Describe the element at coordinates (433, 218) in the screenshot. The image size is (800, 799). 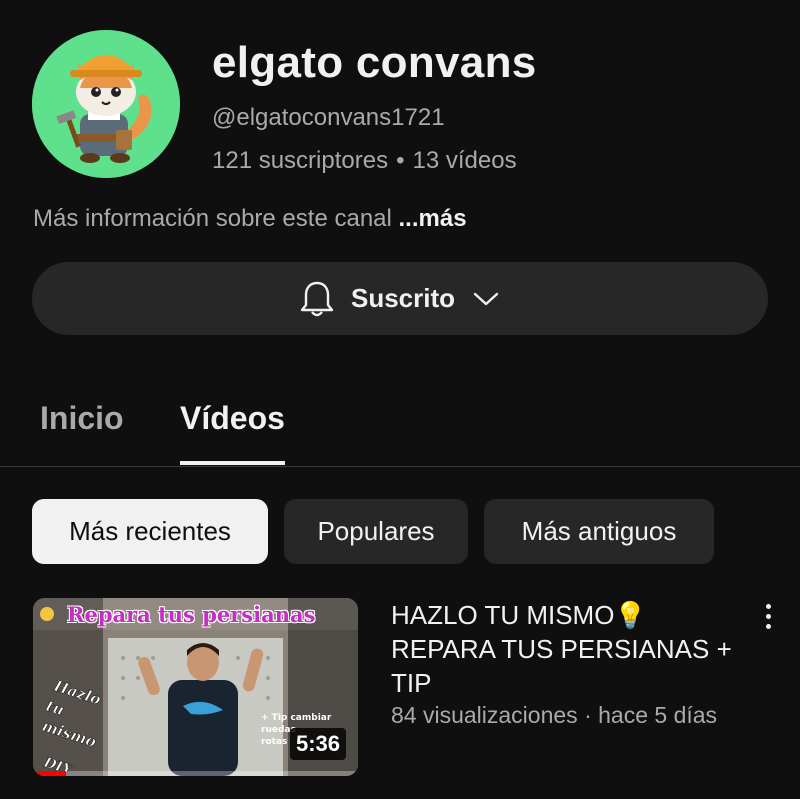
I see `about-more: ...más` at that location.